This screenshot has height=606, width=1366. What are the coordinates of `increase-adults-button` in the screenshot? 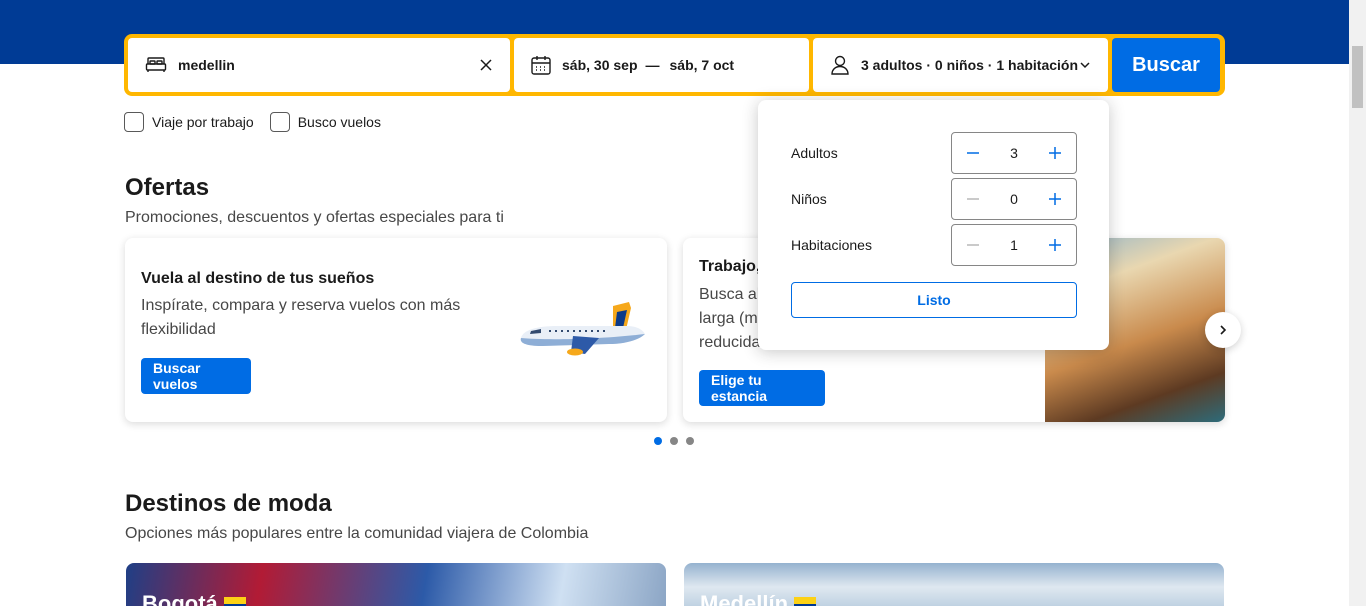 It's located at (1055, 153).